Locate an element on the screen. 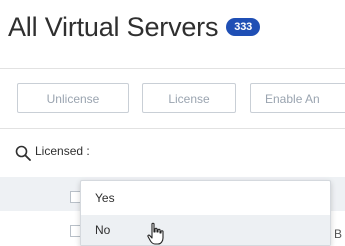  count-badge: 333 is located at coordinates (243, 26).